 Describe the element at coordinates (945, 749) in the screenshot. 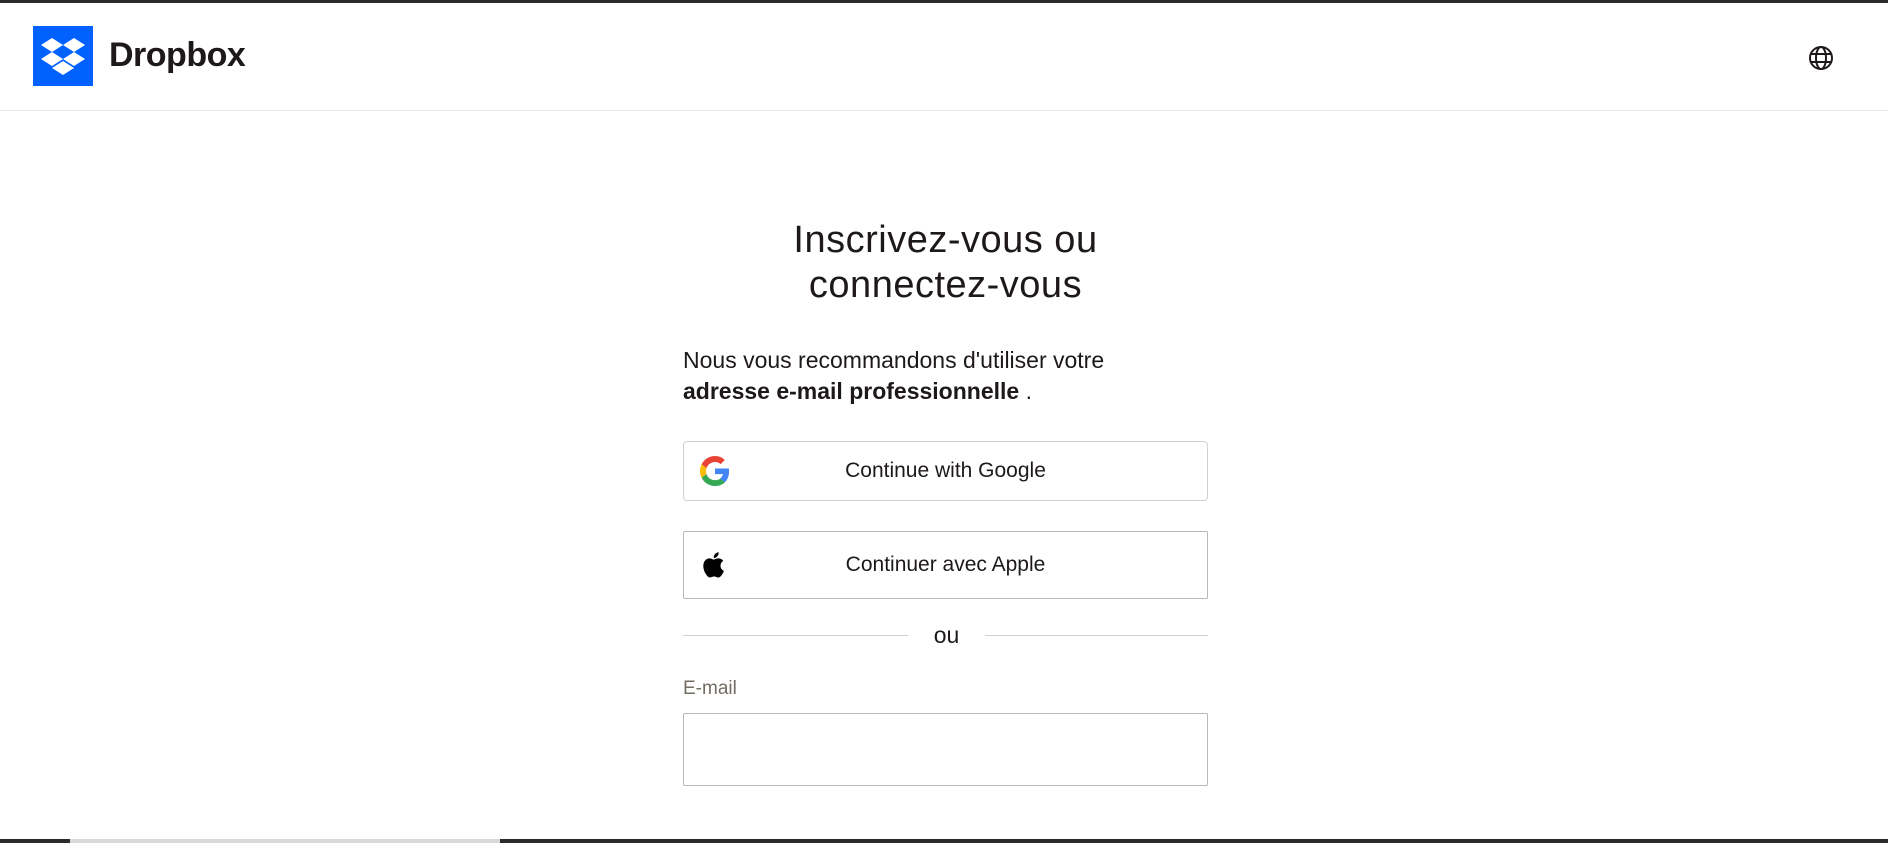

I see `email-field` at that location.